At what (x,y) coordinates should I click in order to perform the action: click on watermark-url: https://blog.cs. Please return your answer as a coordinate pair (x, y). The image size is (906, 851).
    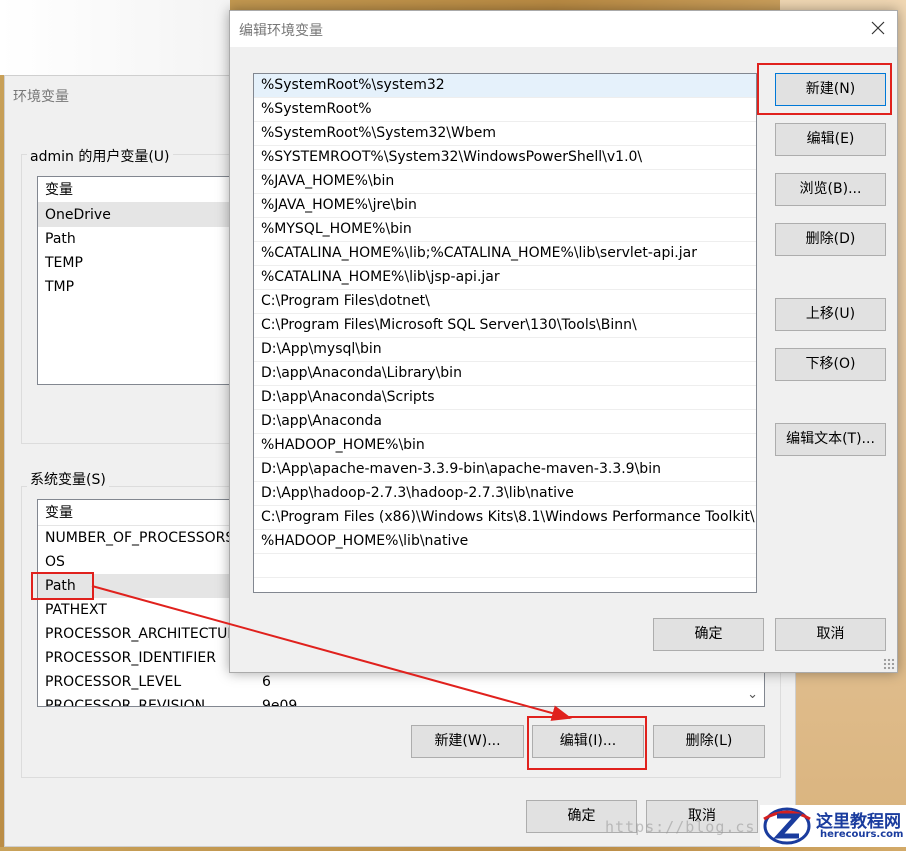
    Looking at the image, I should click on (680, 827).